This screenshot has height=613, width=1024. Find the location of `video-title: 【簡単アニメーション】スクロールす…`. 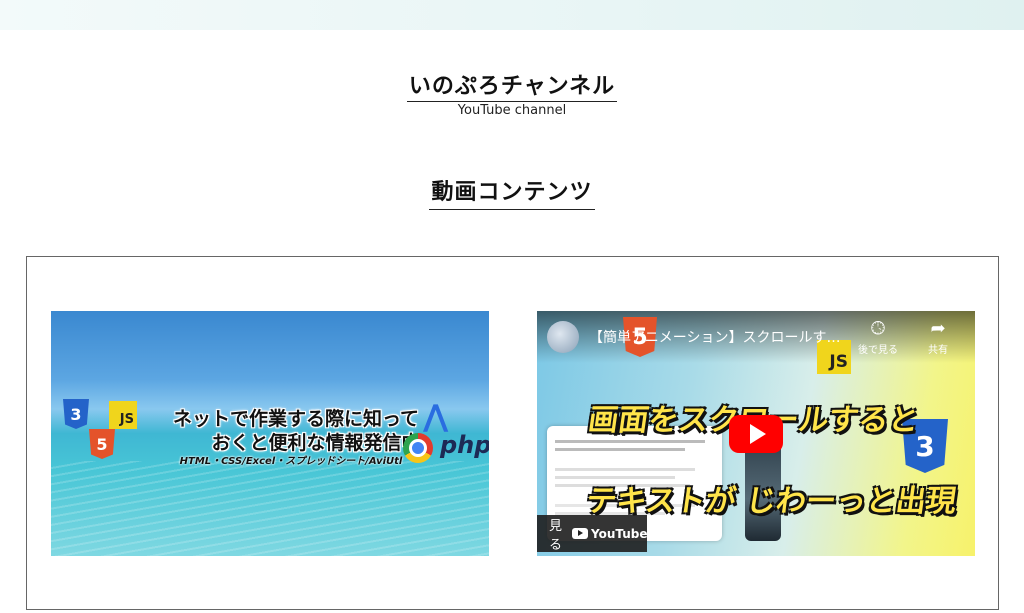

video-title: 【簡単アニメーション】スクロールす… is located at coordinates (719, 337).